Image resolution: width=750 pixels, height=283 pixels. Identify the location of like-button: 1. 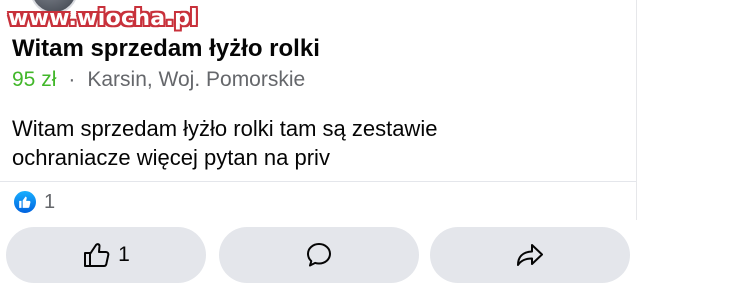
(106, 255).